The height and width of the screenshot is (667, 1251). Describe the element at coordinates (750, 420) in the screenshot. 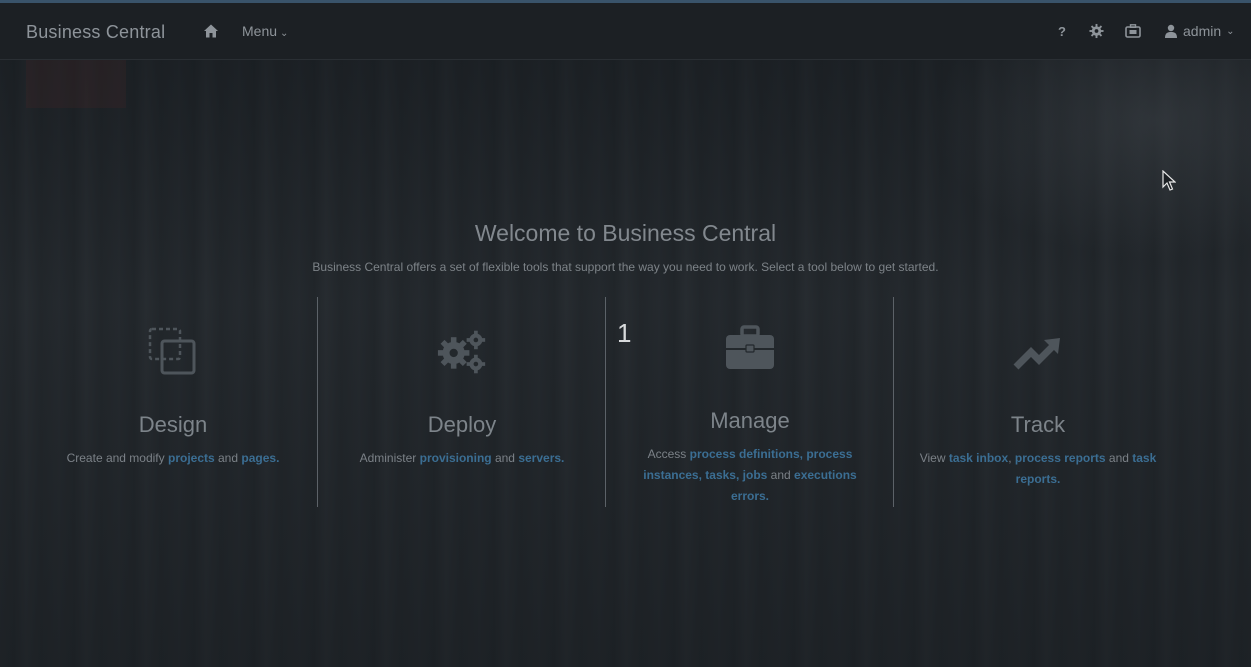

I see `tile-manage-title: Manage` at that location.